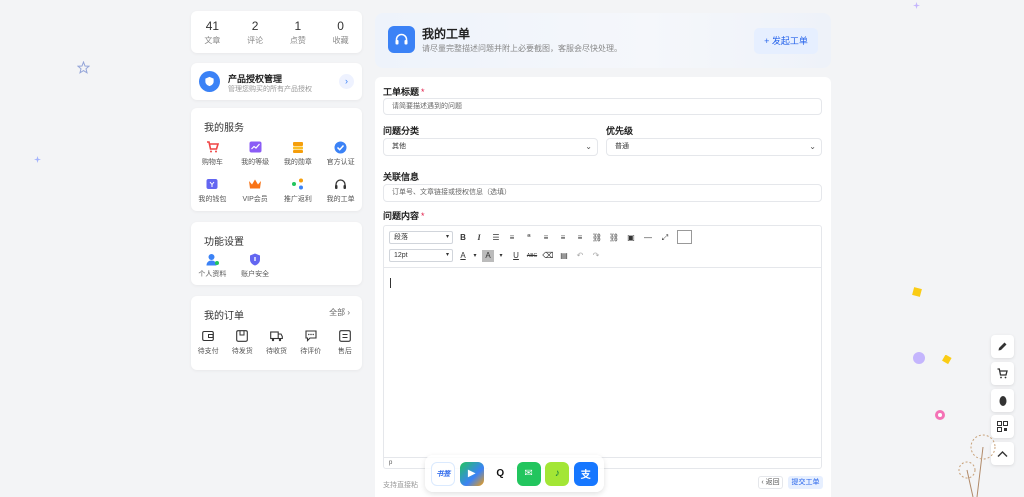 This screenshot has width=1024, height=497. I want to click on stat-label: 点赞, so click(297, 40).